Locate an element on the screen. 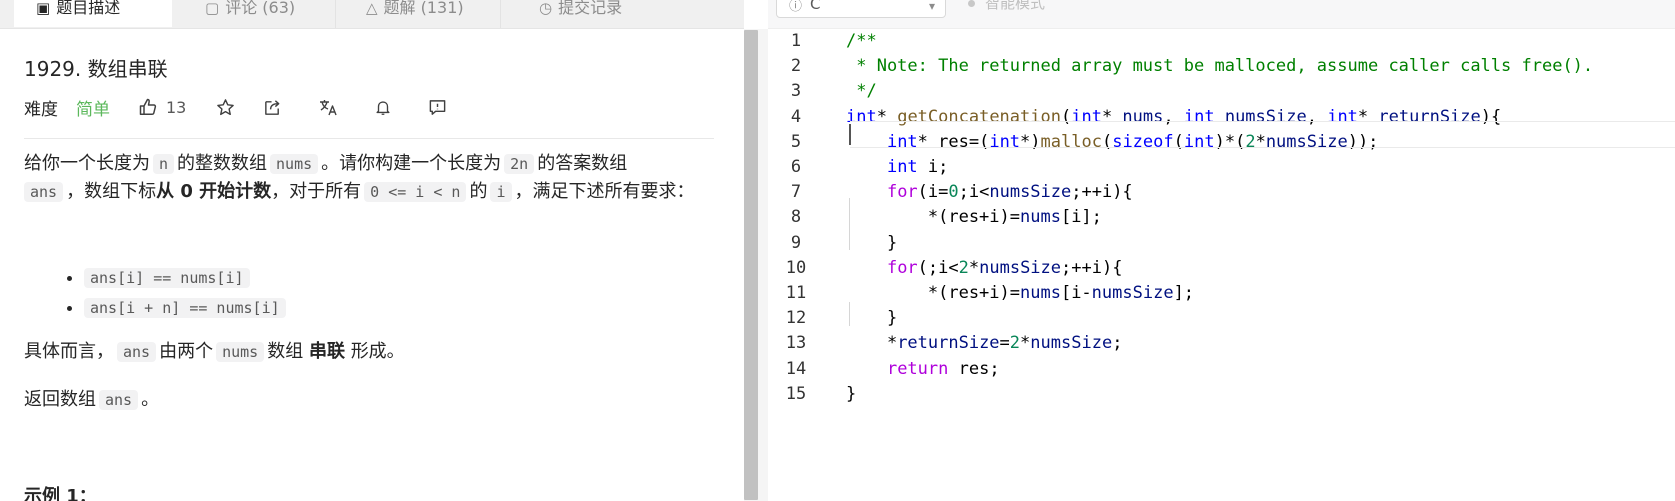 The image size is (1675, 501). line-number: 13 is located at coordinates (796, 343).